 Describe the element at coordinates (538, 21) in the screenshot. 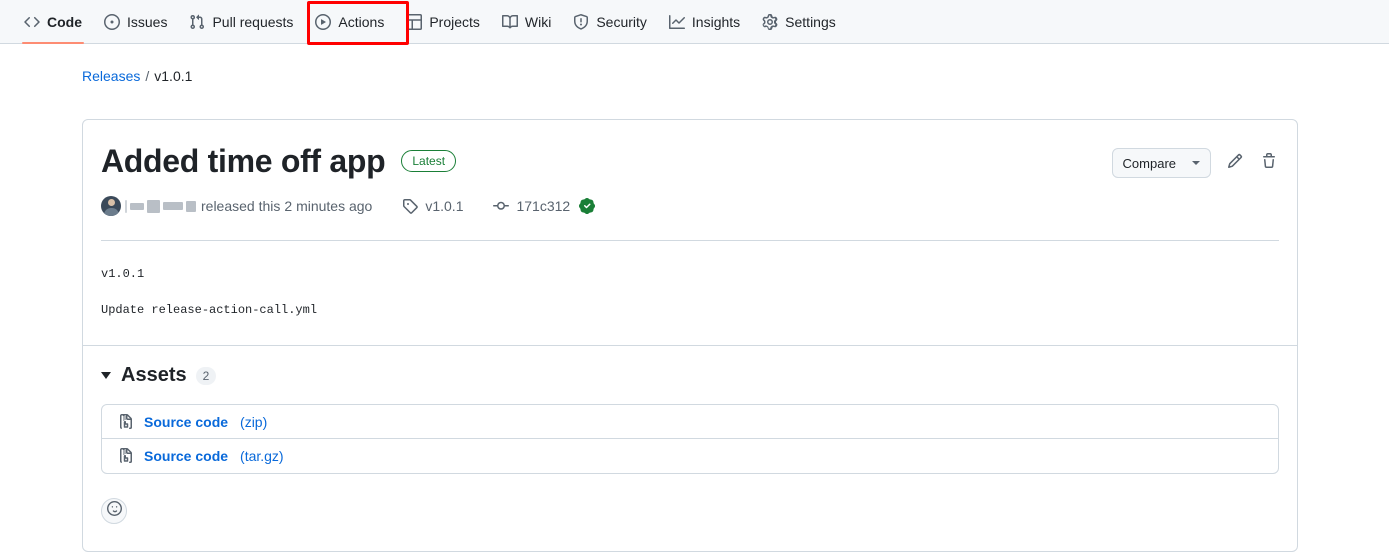

I see `nav-tab-label: Wiki` at that location.